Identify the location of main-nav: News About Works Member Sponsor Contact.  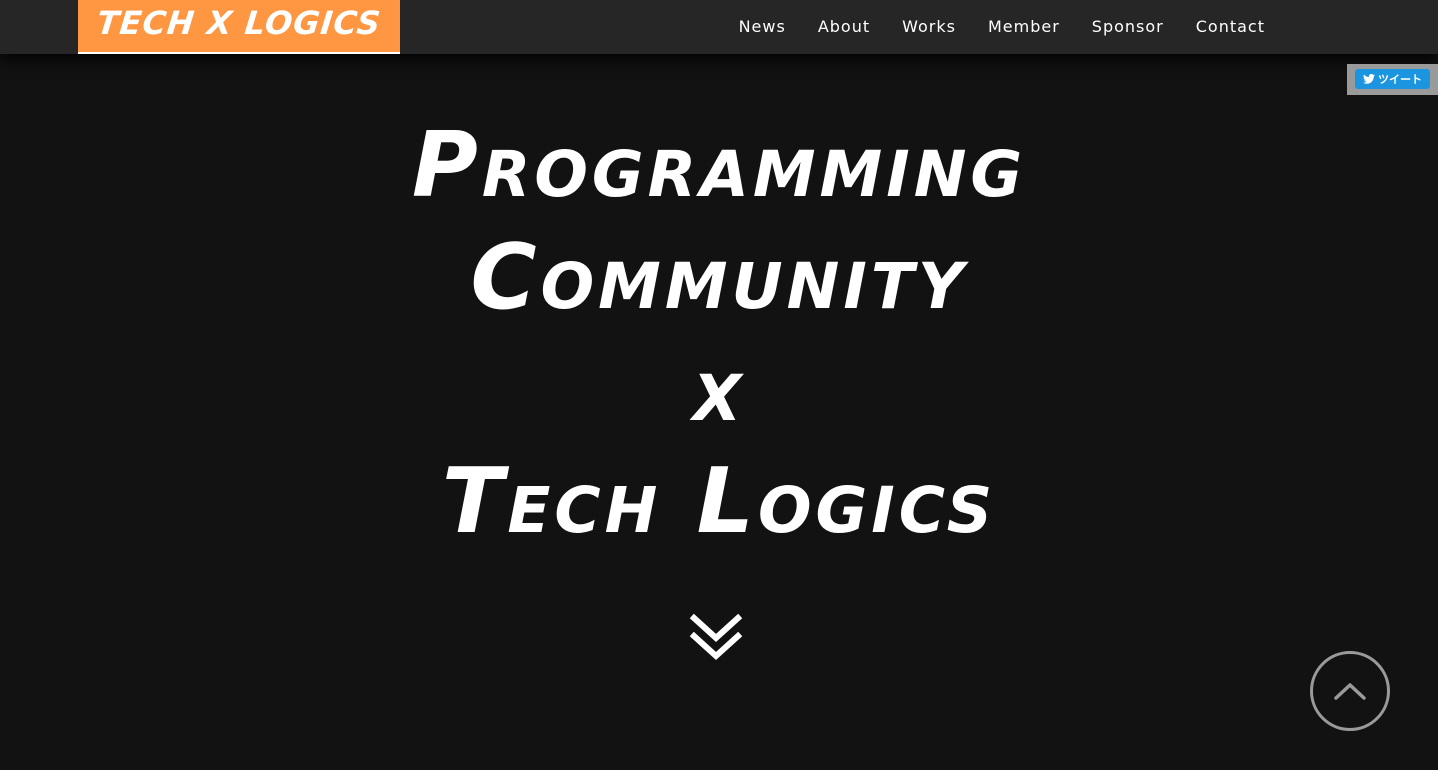
(986, 26).